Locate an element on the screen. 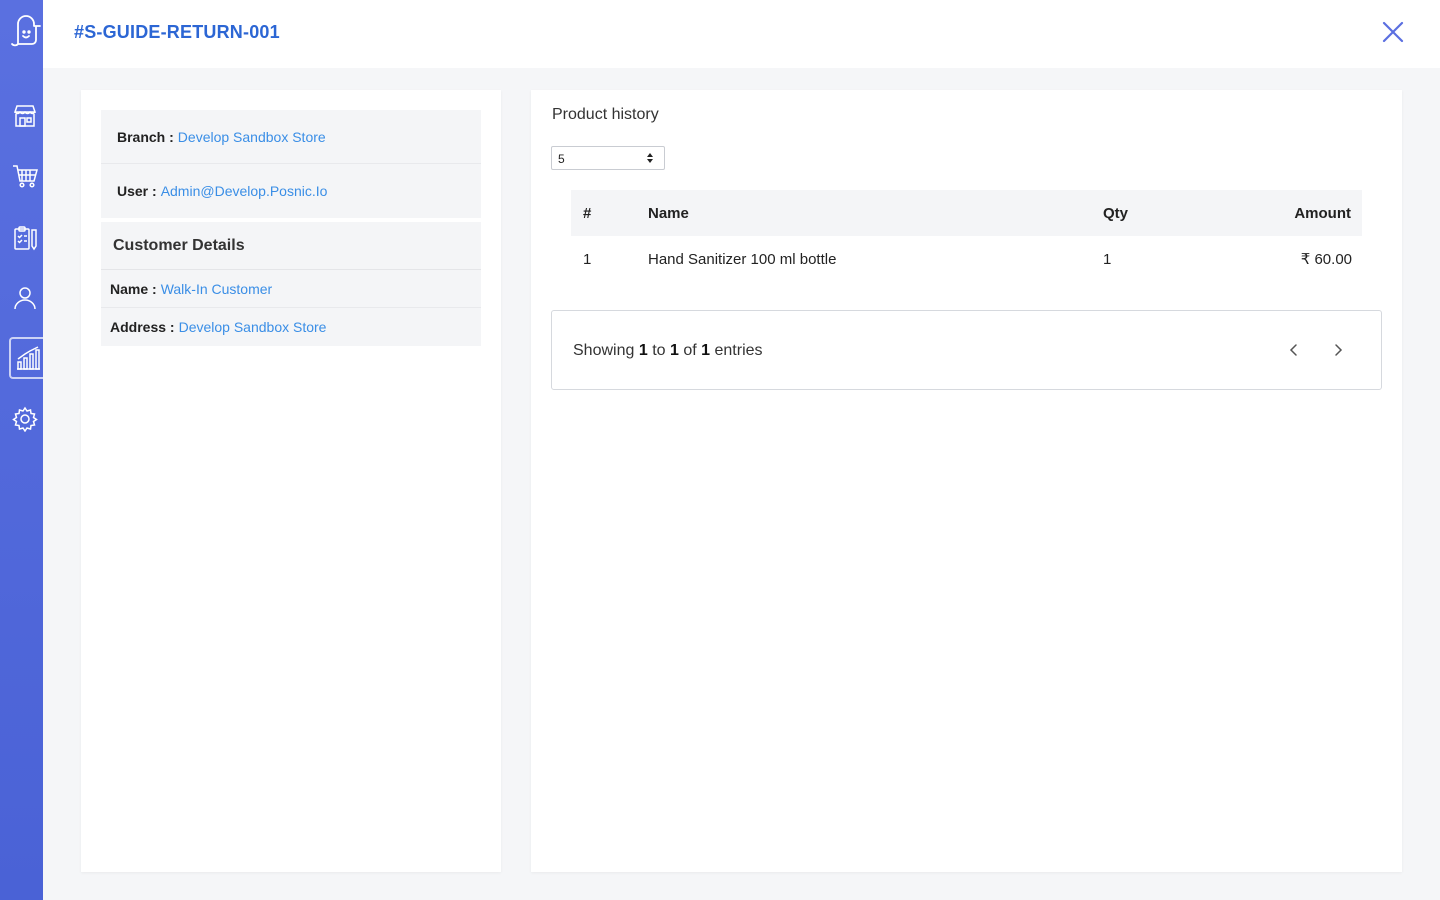  row-amount: ₹ 60.00 is located at coordinates (1326, 259).